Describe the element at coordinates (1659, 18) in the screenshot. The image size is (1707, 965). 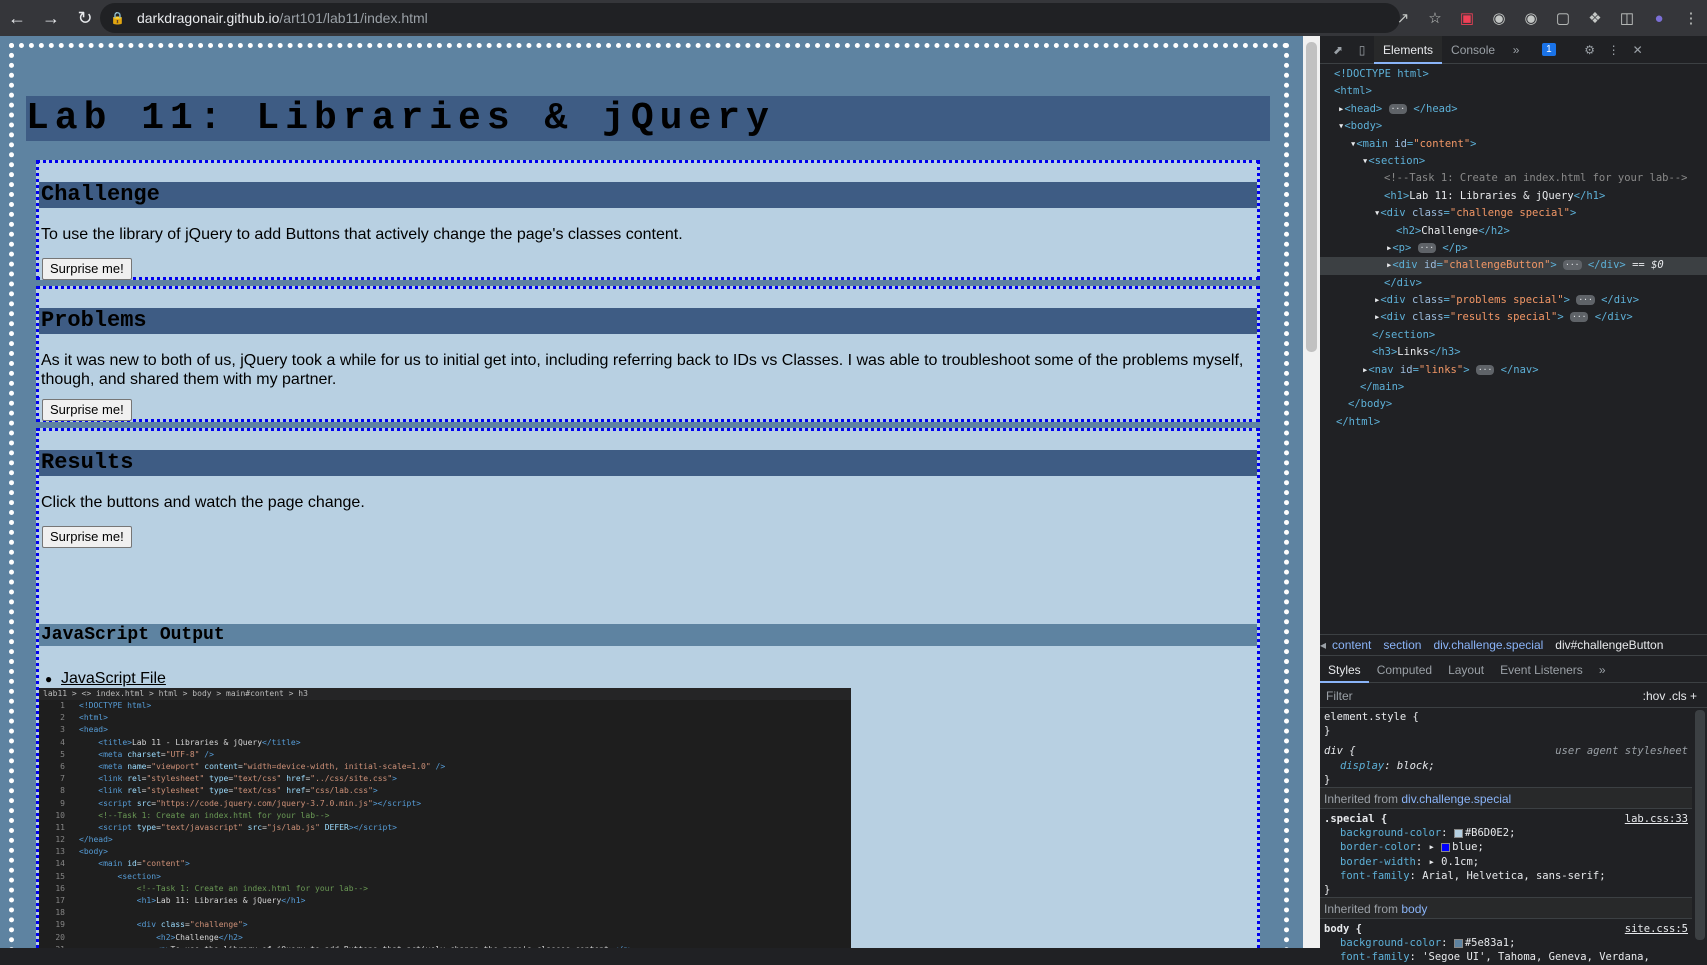
I see `profile-avatar: ●` at that location.